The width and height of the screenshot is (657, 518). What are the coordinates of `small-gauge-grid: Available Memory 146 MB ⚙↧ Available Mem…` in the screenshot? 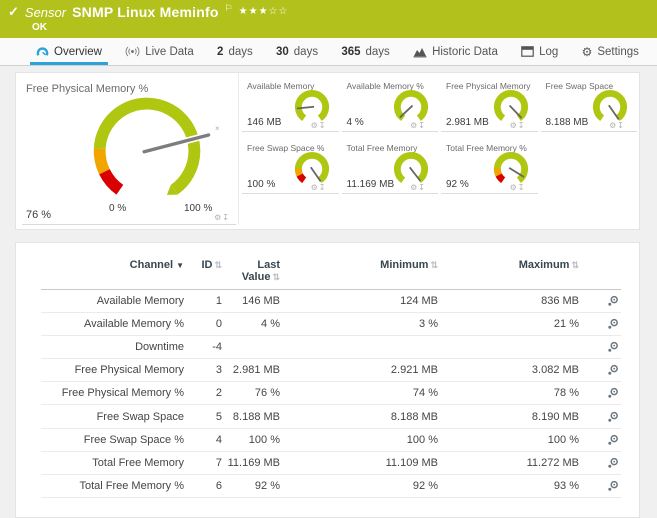 It's located at (439, 136).